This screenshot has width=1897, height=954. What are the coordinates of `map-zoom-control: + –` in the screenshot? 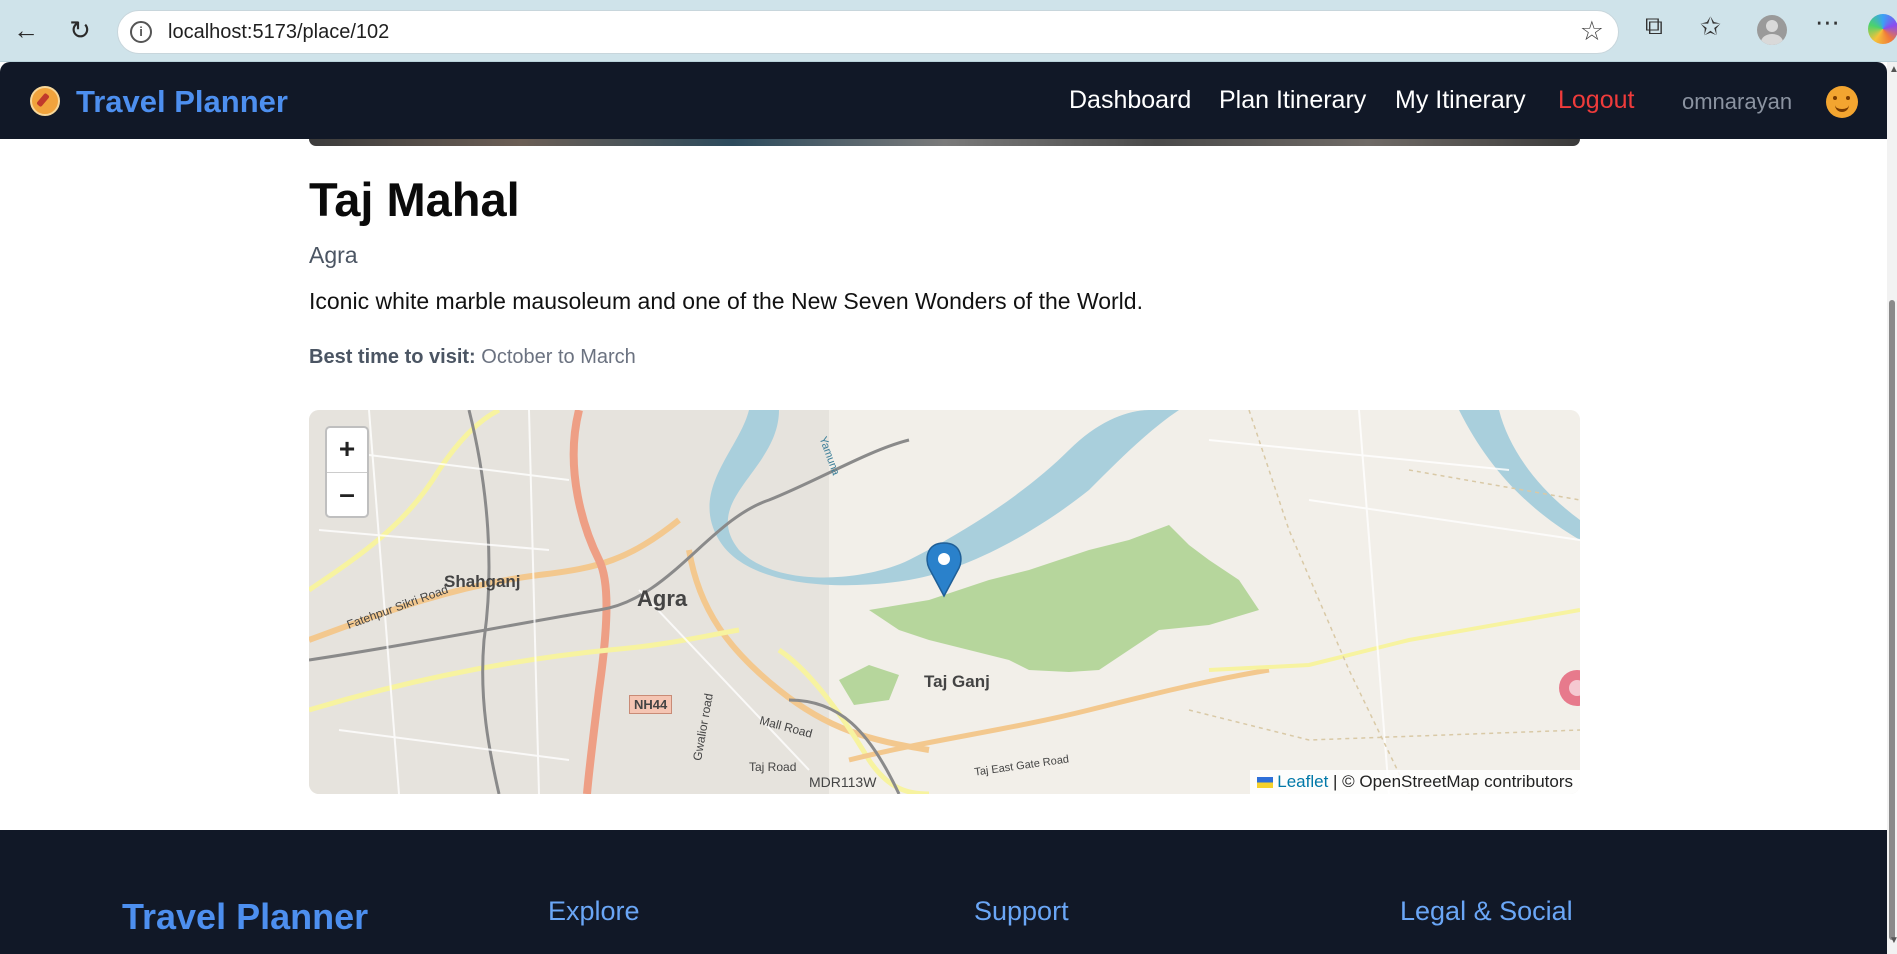 It's located at (347, 472).